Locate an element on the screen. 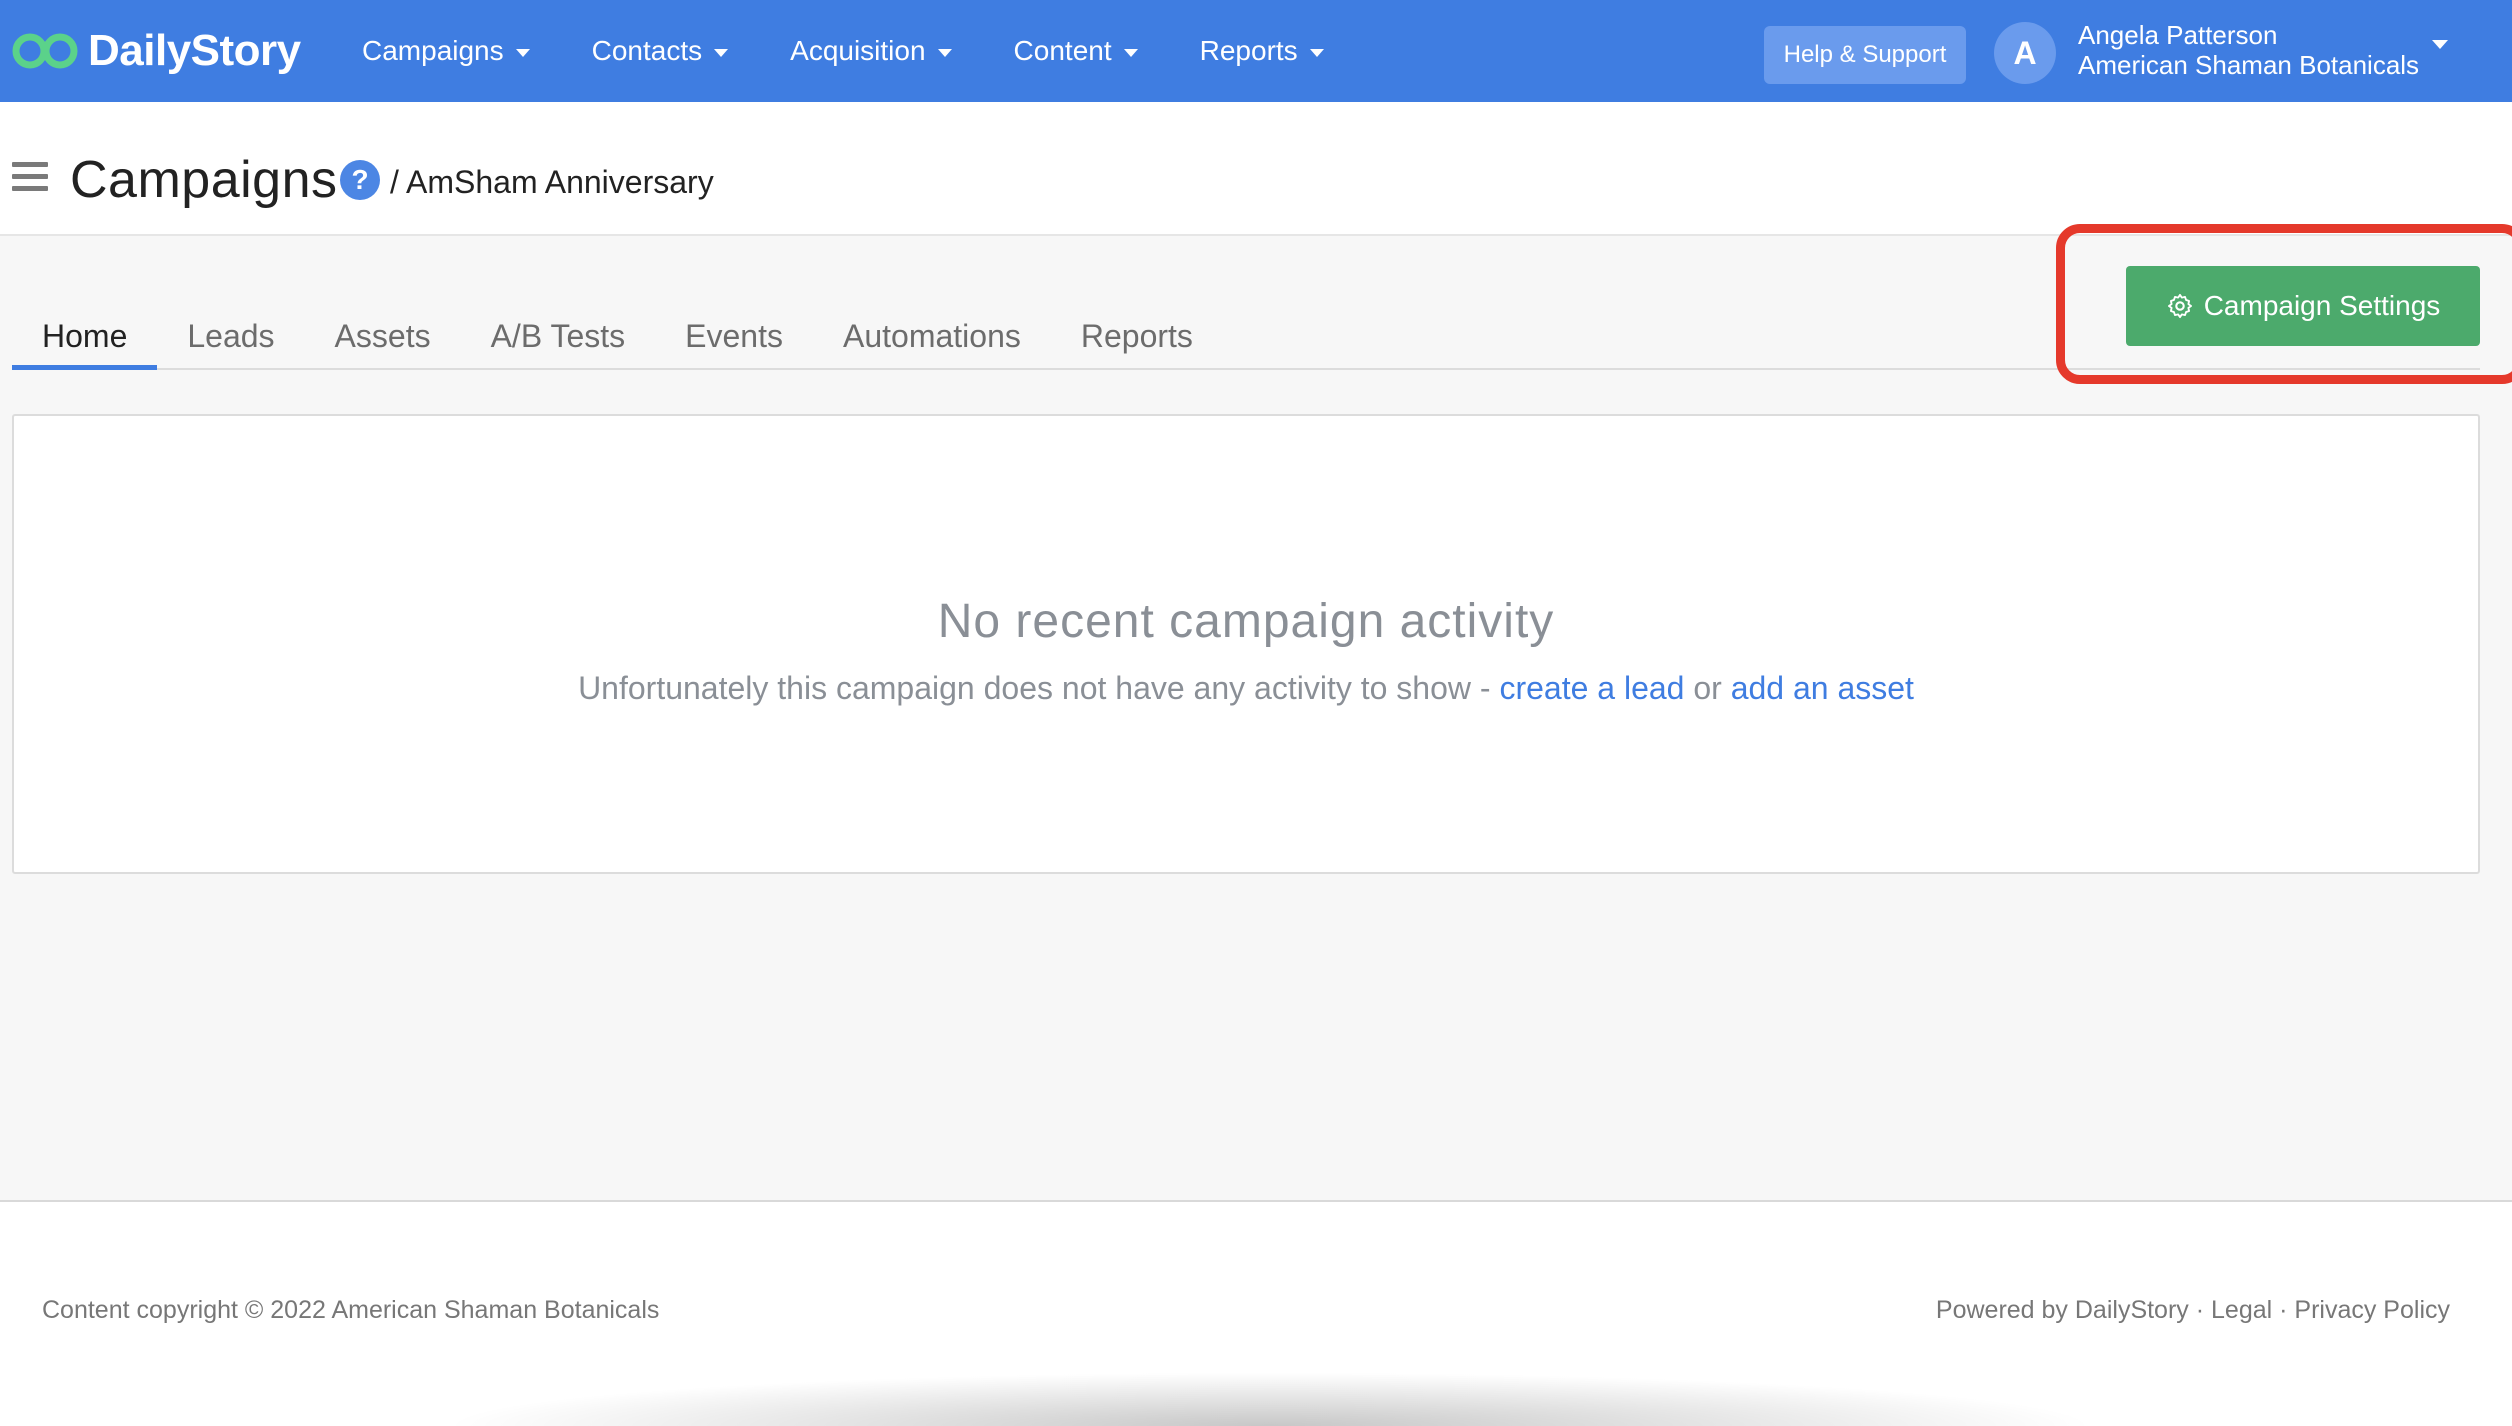 The height and width of the screenshot is (1426, 2512). privacy-policy-link: Privacy Policy is located at coordinates (2372, 1310).